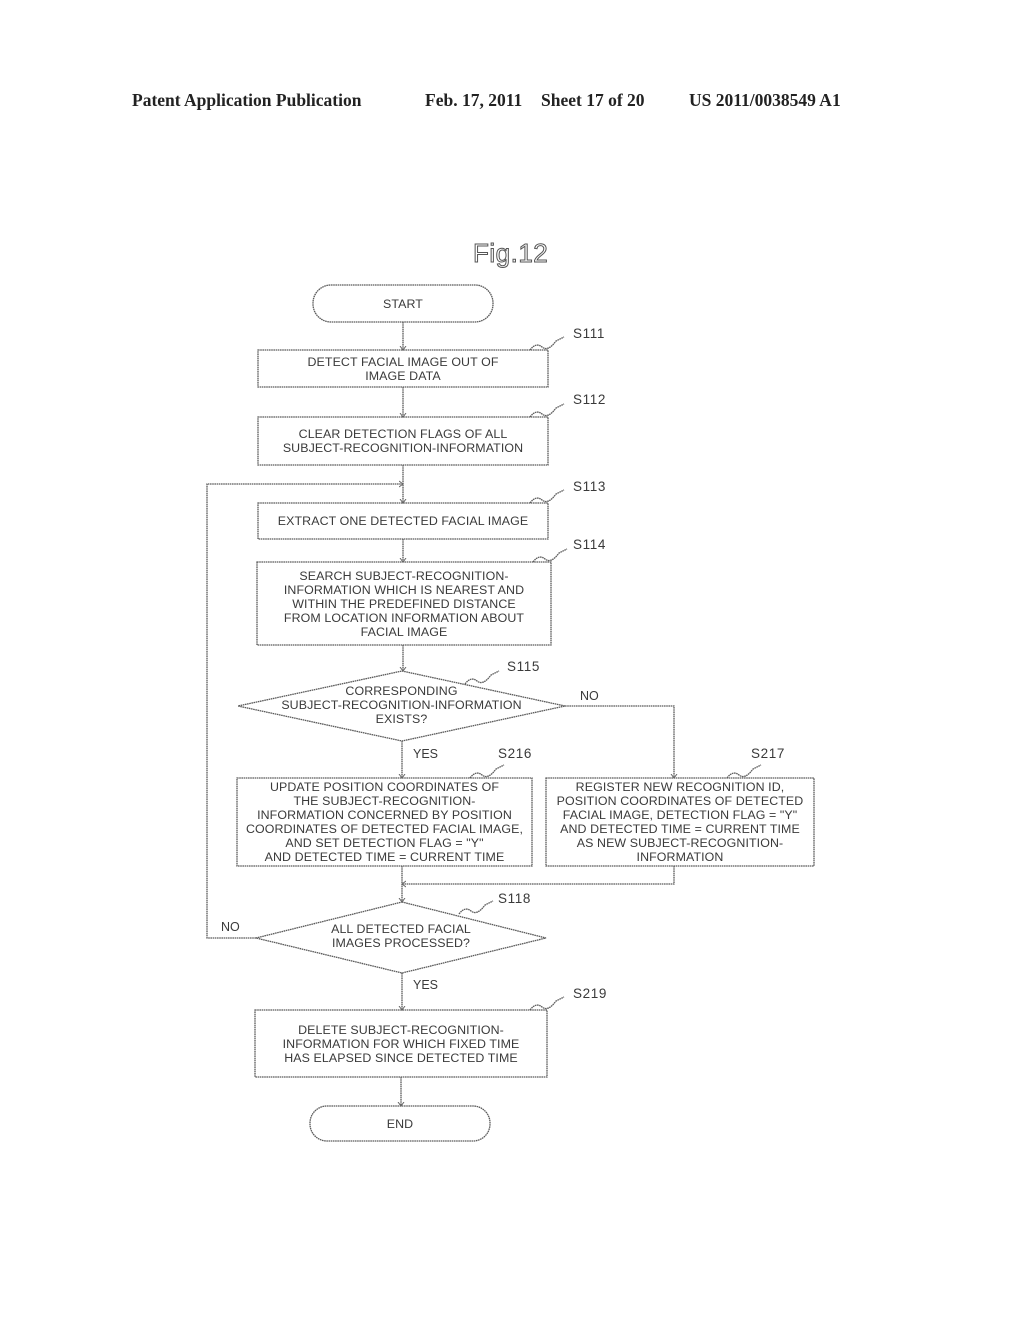 This screenshot has height=1320, width=1024. What do you see at coordinates (487, 771) in the screenshot?
I see `s216-leader` at bounding box center [487, 771].